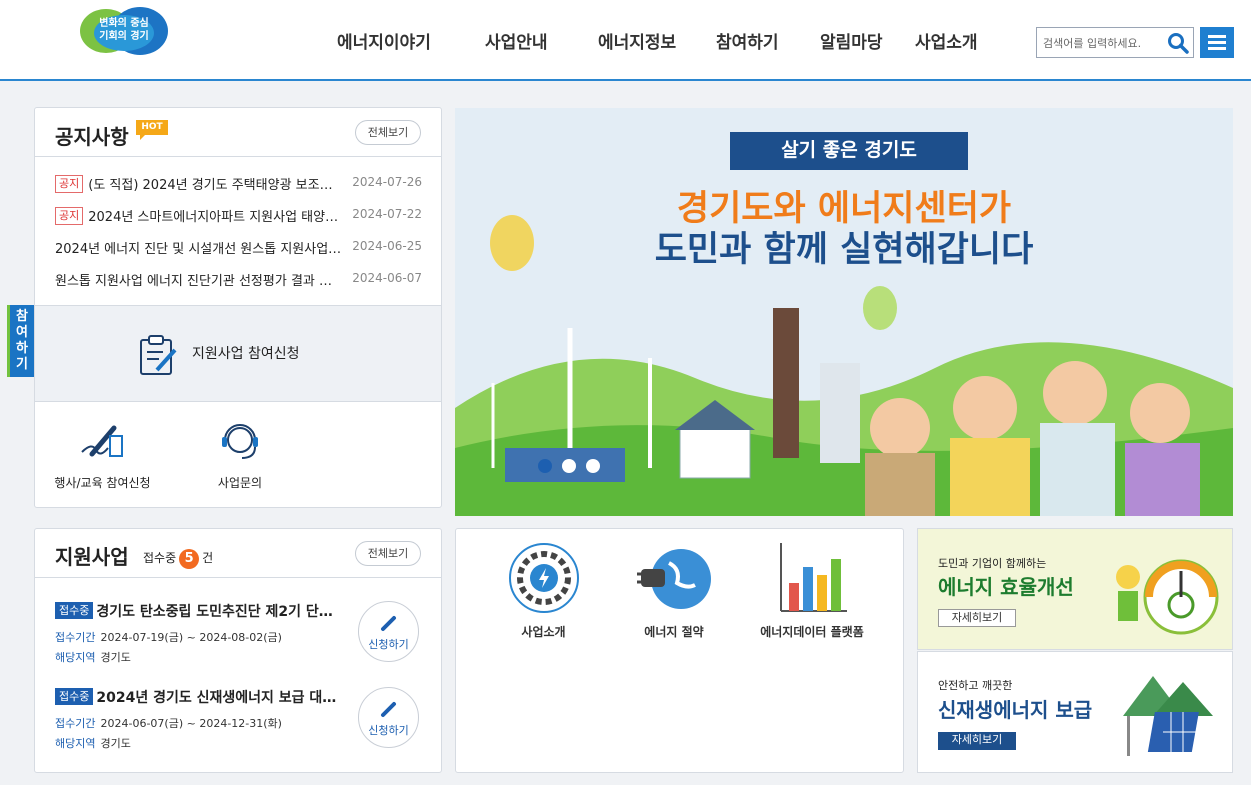  What do you see at coordinates (102, 483) in the screenshot?
I see `event-apply-label: 행사/교육 참여신청` at bounding box center [102, 483].